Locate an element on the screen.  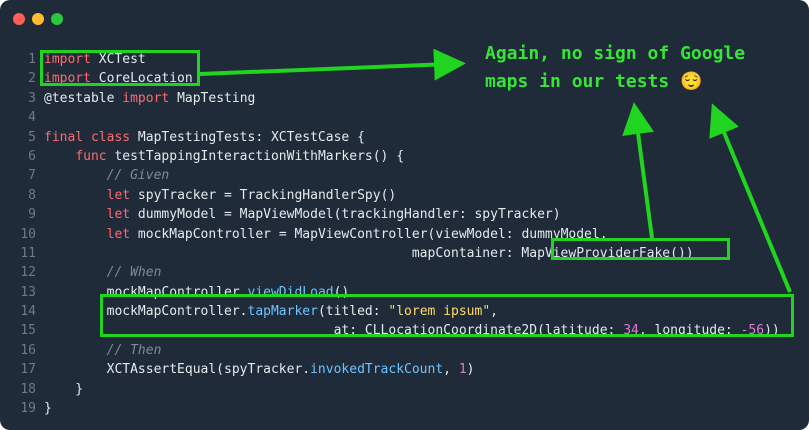
arrow-tapmarker is located at coordinates (750, 198).